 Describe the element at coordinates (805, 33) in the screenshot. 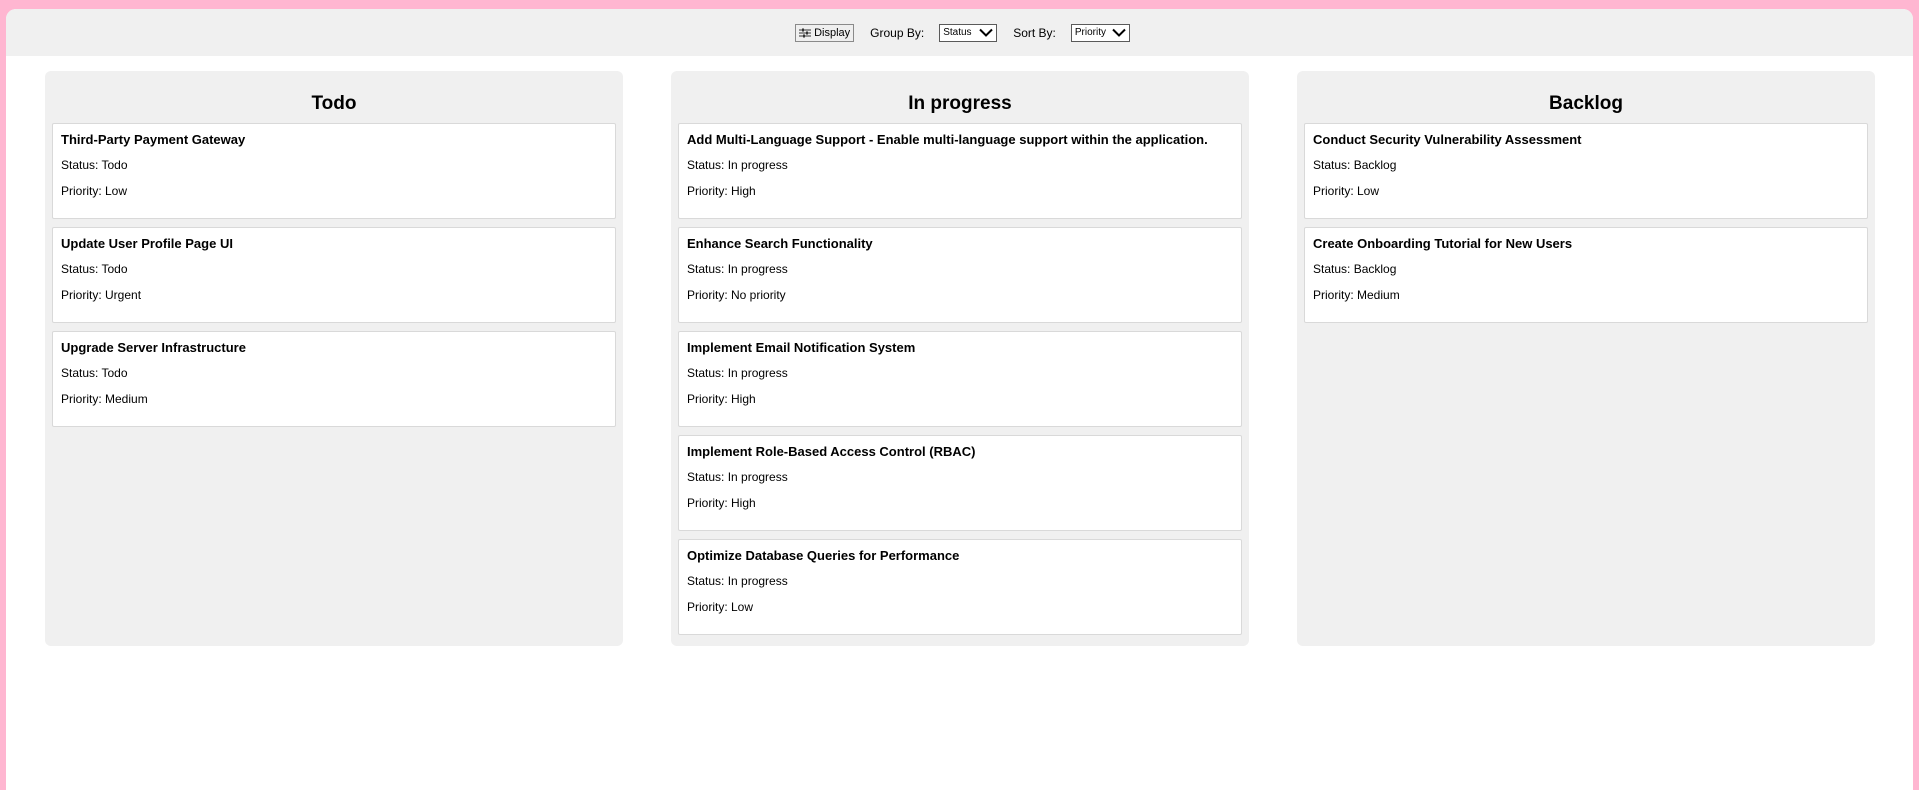

I see `sliders-icon` at that location.